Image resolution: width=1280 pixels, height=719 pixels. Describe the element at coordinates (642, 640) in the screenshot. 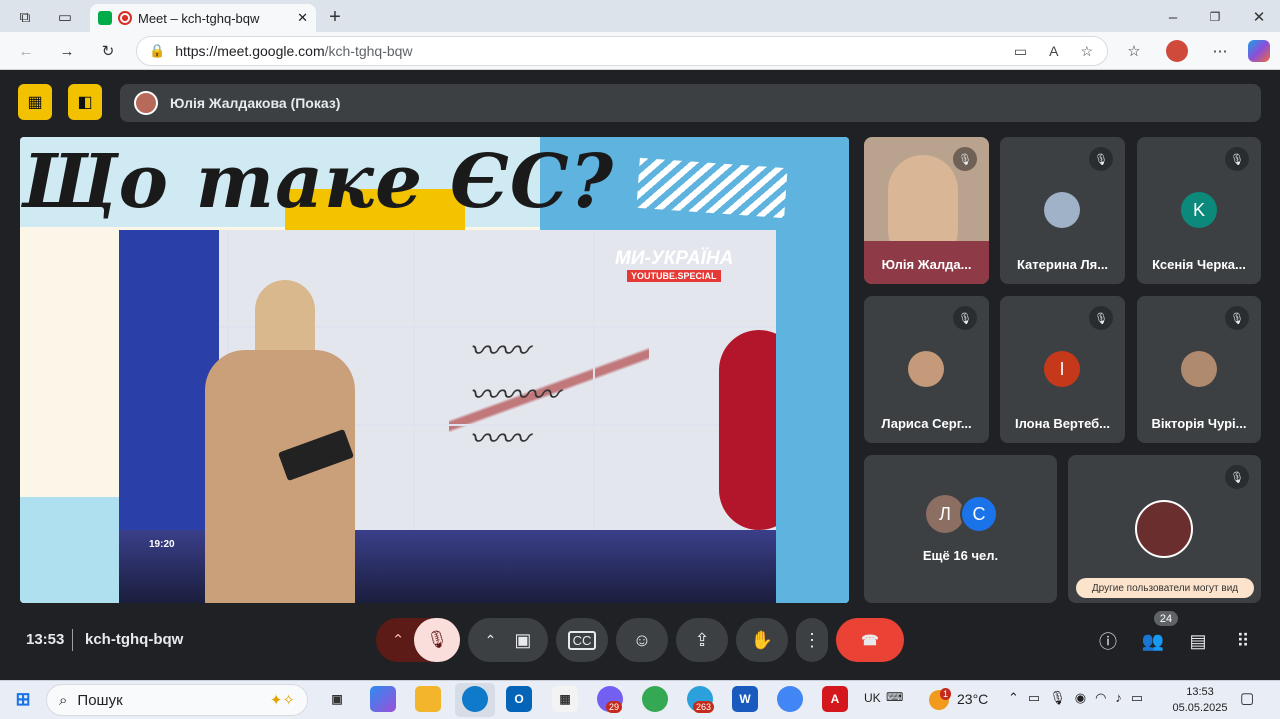

I see `reactions-button: ☺` at that location.